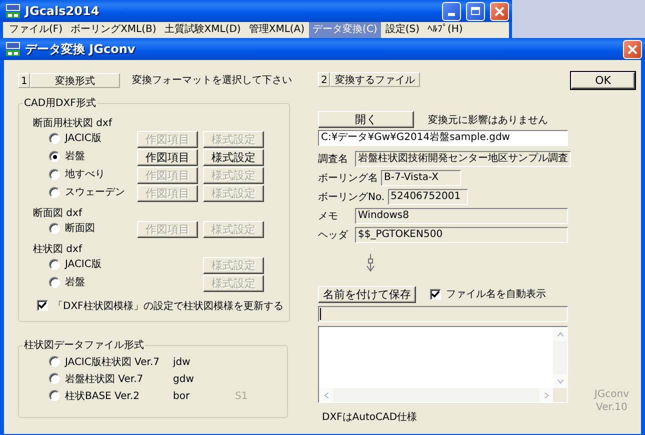 Image resolution: width=645 pixels, height=435 pixels. What do you see at coordinates (77, 174) in the screenshot?
I see `radio-button: 地すべり` at bounding box center [77, 174].